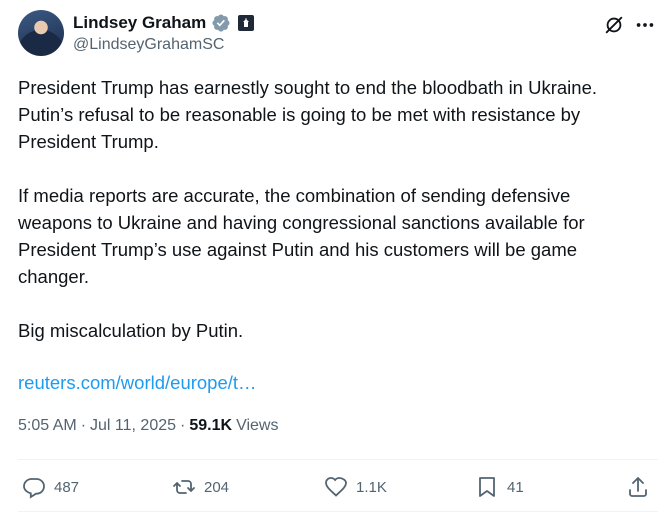 Image resolution: width=672 pixels, height=515 pixels. I want to click on tweet-meta: 5:05 AM · Jul 11, 2025 · 59.1K Views, so click(148, 426).